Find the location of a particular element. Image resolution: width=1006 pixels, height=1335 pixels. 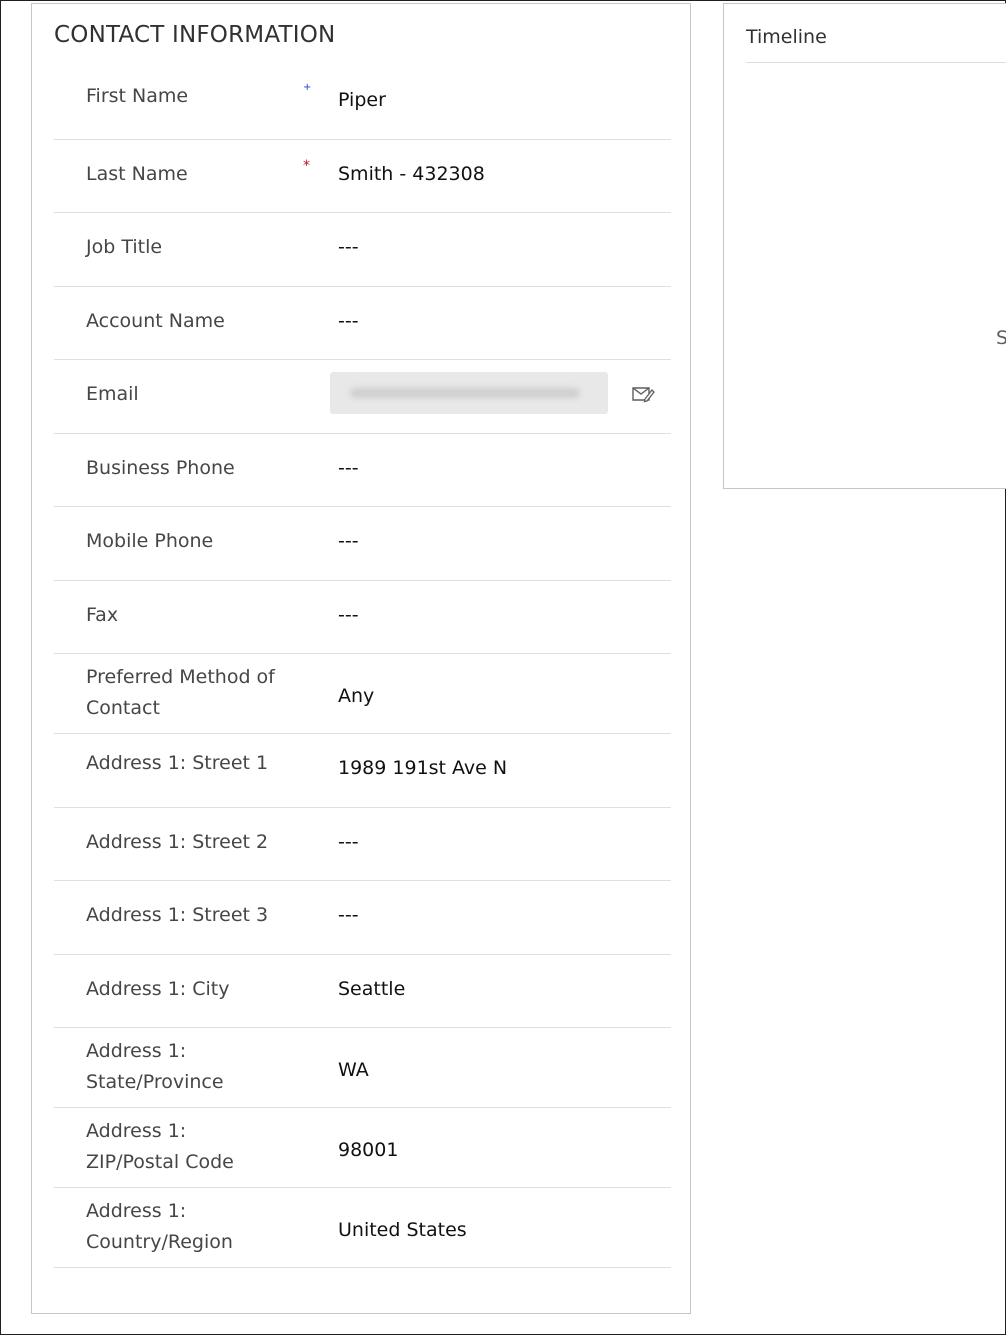

first-name-value: Piper is located at coordinates (362, 100).